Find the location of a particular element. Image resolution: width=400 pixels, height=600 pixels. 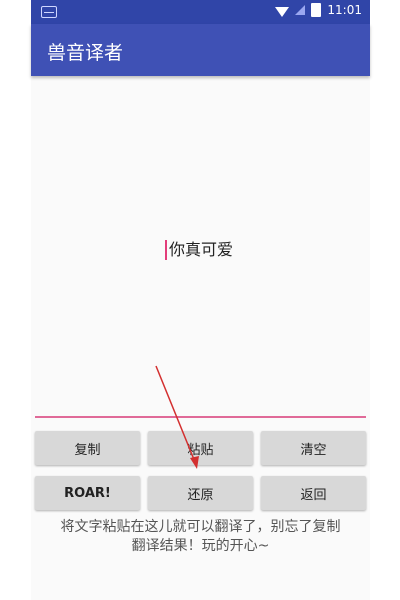

input-underline is located at coordinates (200, 417).